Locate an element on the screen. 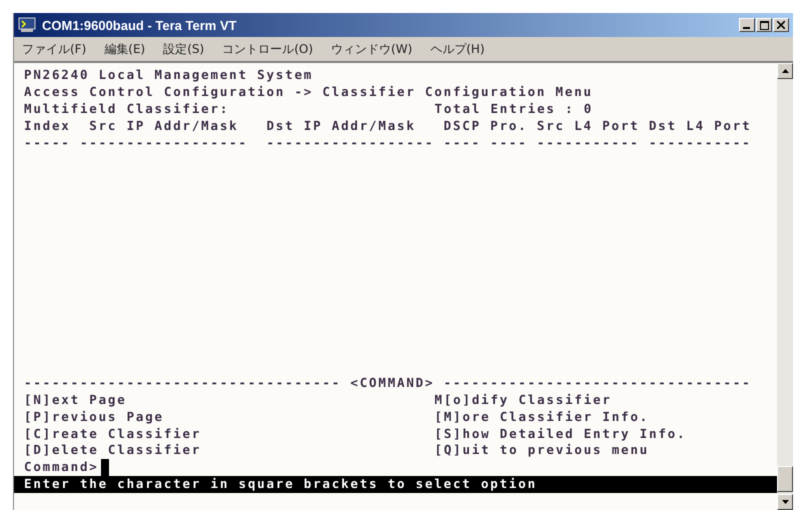 The width and height of the screenshot is (795, 510). window-title: COM1:9600baud - Tera Term VT is located at coordinates (140, 25).